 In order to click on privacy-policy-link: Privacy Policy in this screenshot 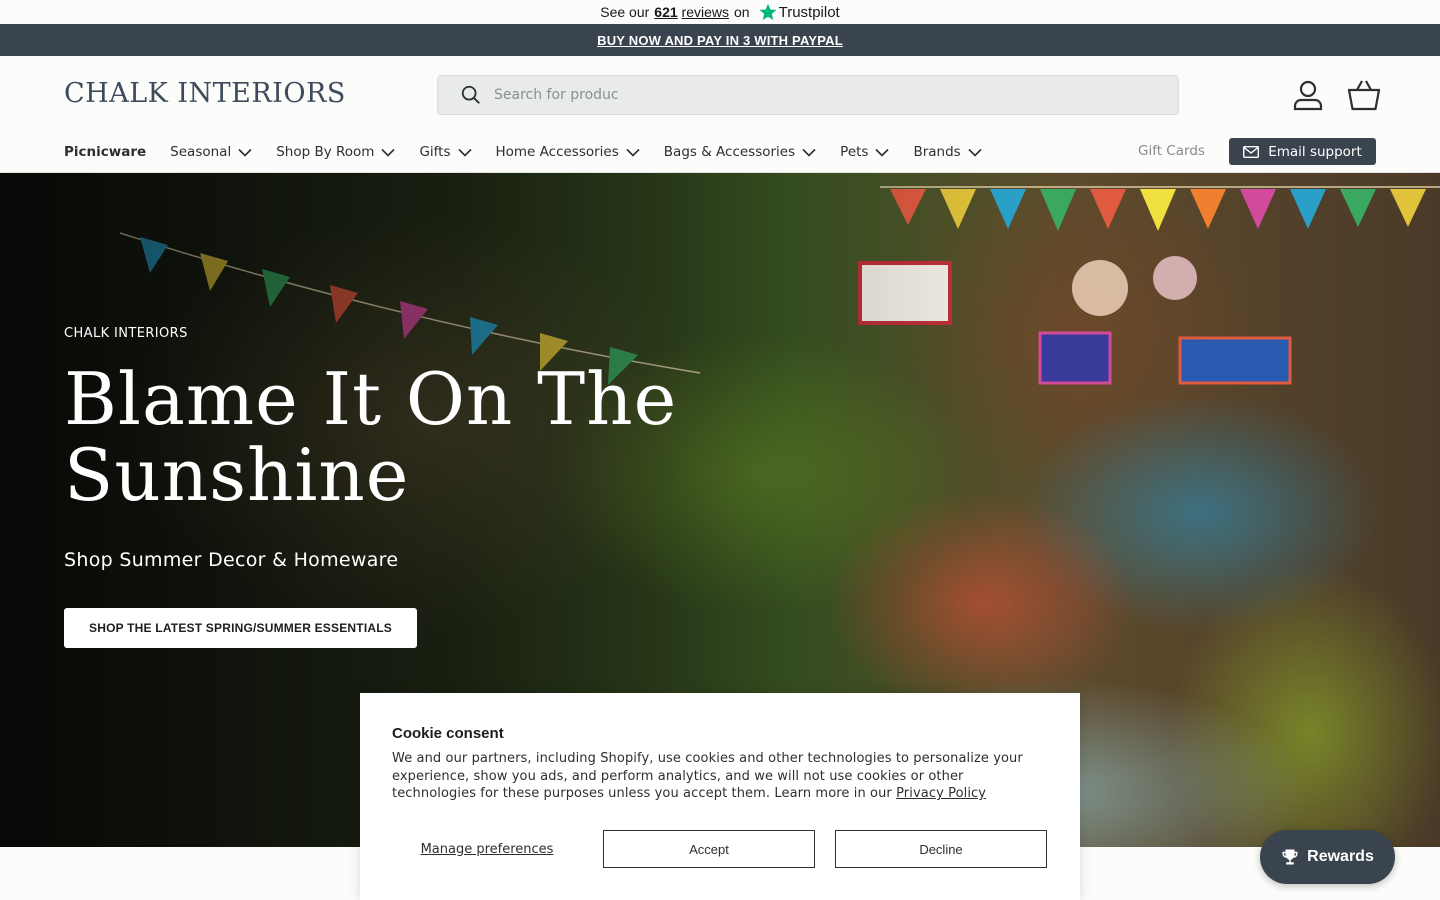, I will do `click(941, 793)`.